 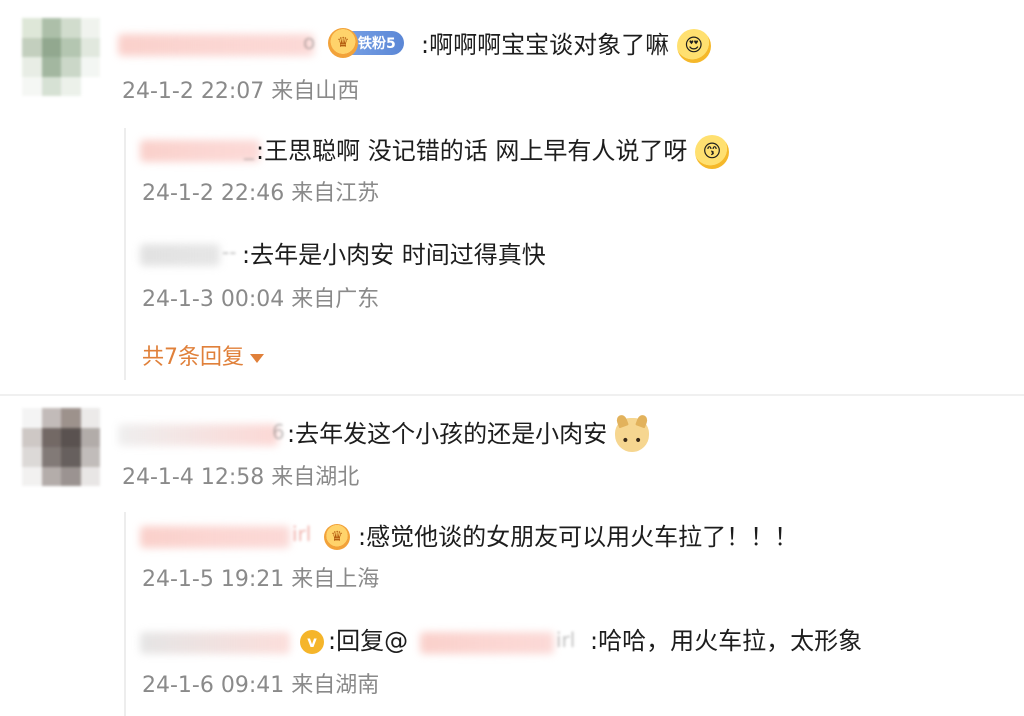 I want to click on reply-meta: 24-1-6 09:41 来自湖南, so click(x=261, y=685).